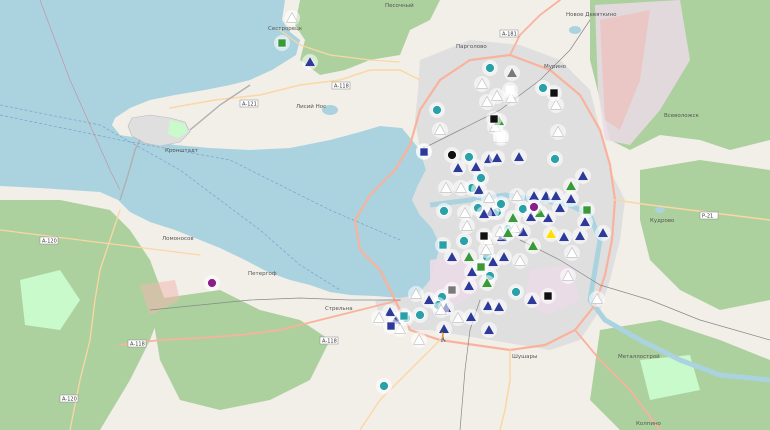  Describe the element at coordinates (182, 151) in the screenshot. I see `label-kronshtadt: Кронштадт` at that location.